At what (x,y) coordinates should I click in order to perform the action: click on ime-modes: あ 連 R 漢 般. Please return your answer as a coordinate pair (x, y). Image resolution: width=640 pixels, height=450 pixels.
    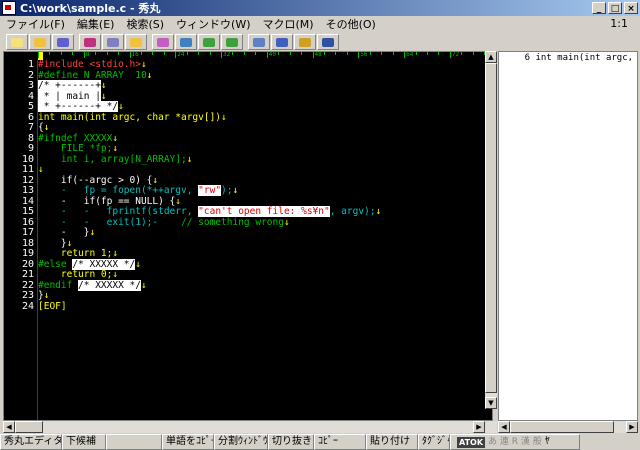
    Looking at the image, I should click on (515, 442).